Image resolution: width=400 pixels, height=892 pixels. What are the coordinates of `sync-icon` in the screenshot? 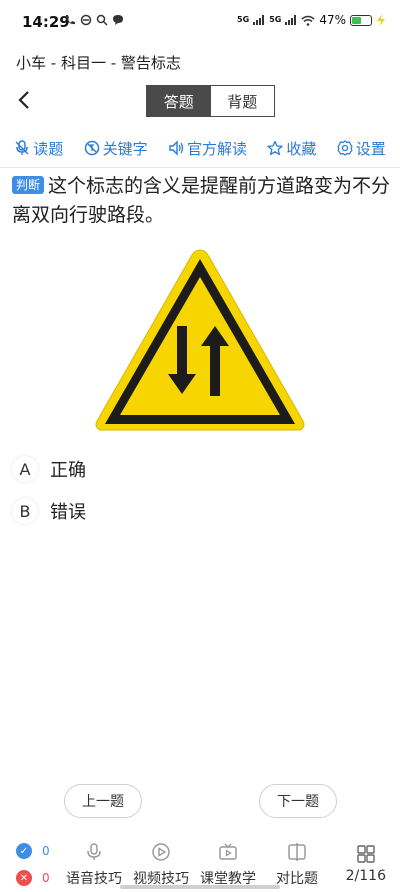 It's located at (86, 20).